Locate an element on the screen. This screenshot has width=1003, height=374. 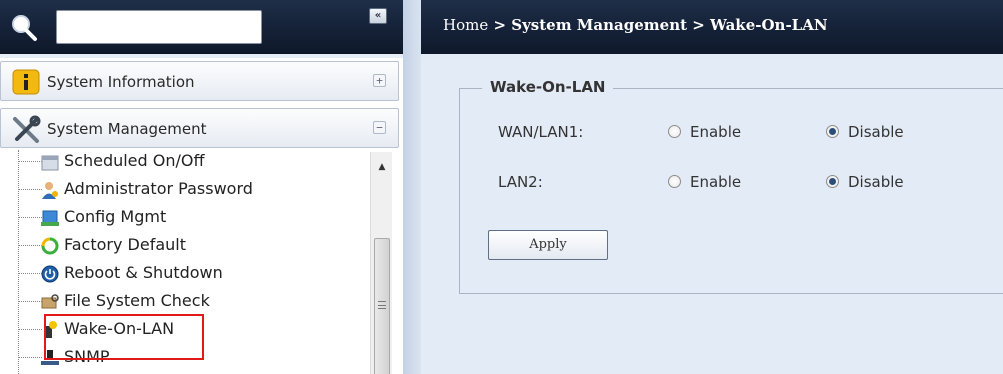
collapse-icon: − is located at coordinates (379, 127).